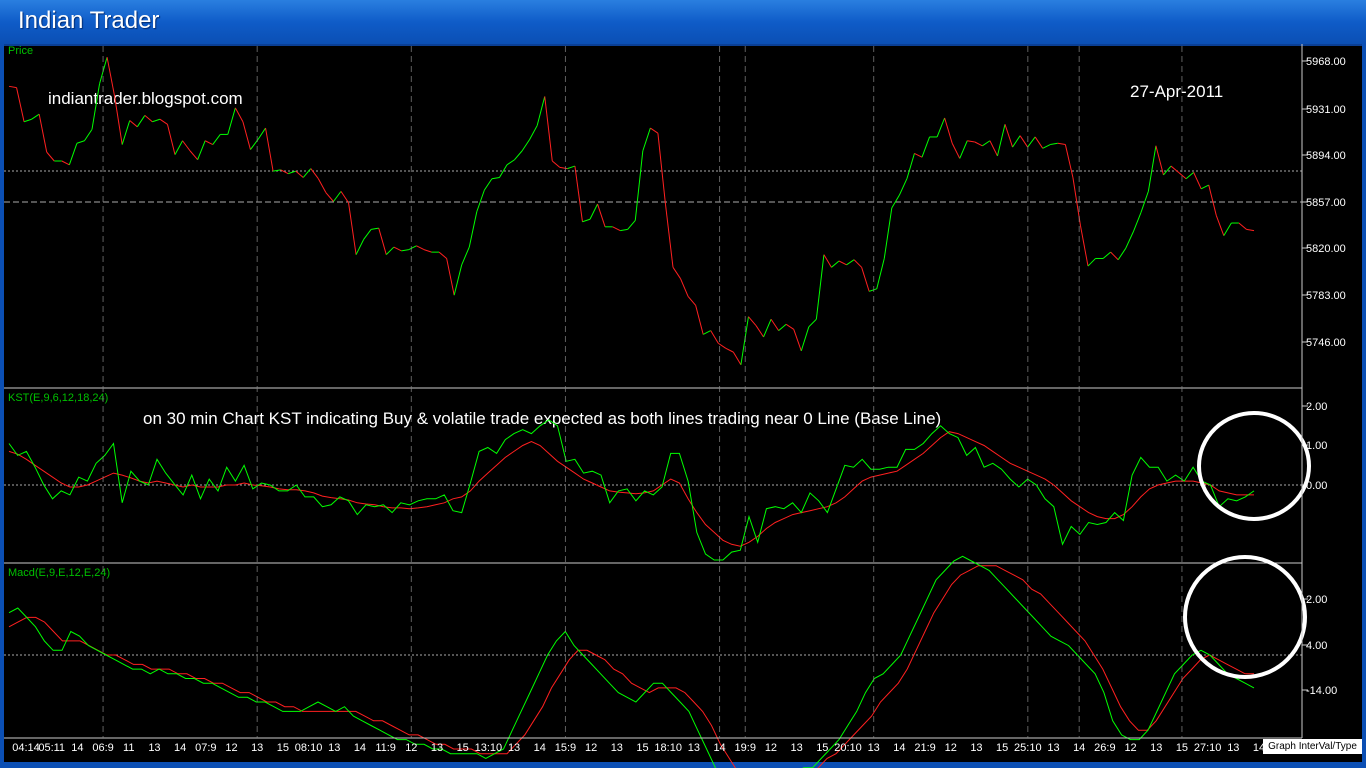 The width and height of the screenshot is (1366, 768). What do you see at coordinates (309, 748) in the screenshot?
I see `x-tick-label: 08:10` at bounding box center [309, 748].